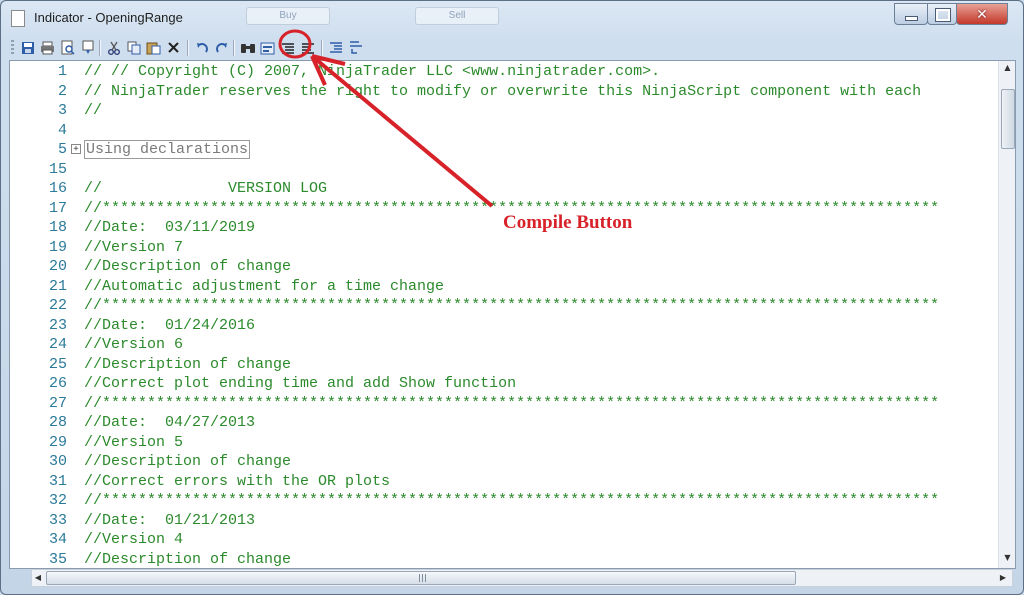 The height and width of the screenshot is (595, 1024). What do you see at coordinates (134, 442) in the screenshot?
I see `code-text: //Version 5` at bounding box center [134, 442].